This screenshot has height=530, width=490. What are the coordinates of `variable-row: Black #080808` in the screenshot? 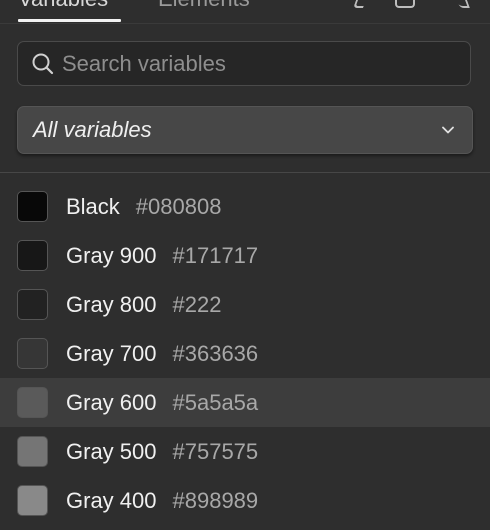 It's located at (245, 206).